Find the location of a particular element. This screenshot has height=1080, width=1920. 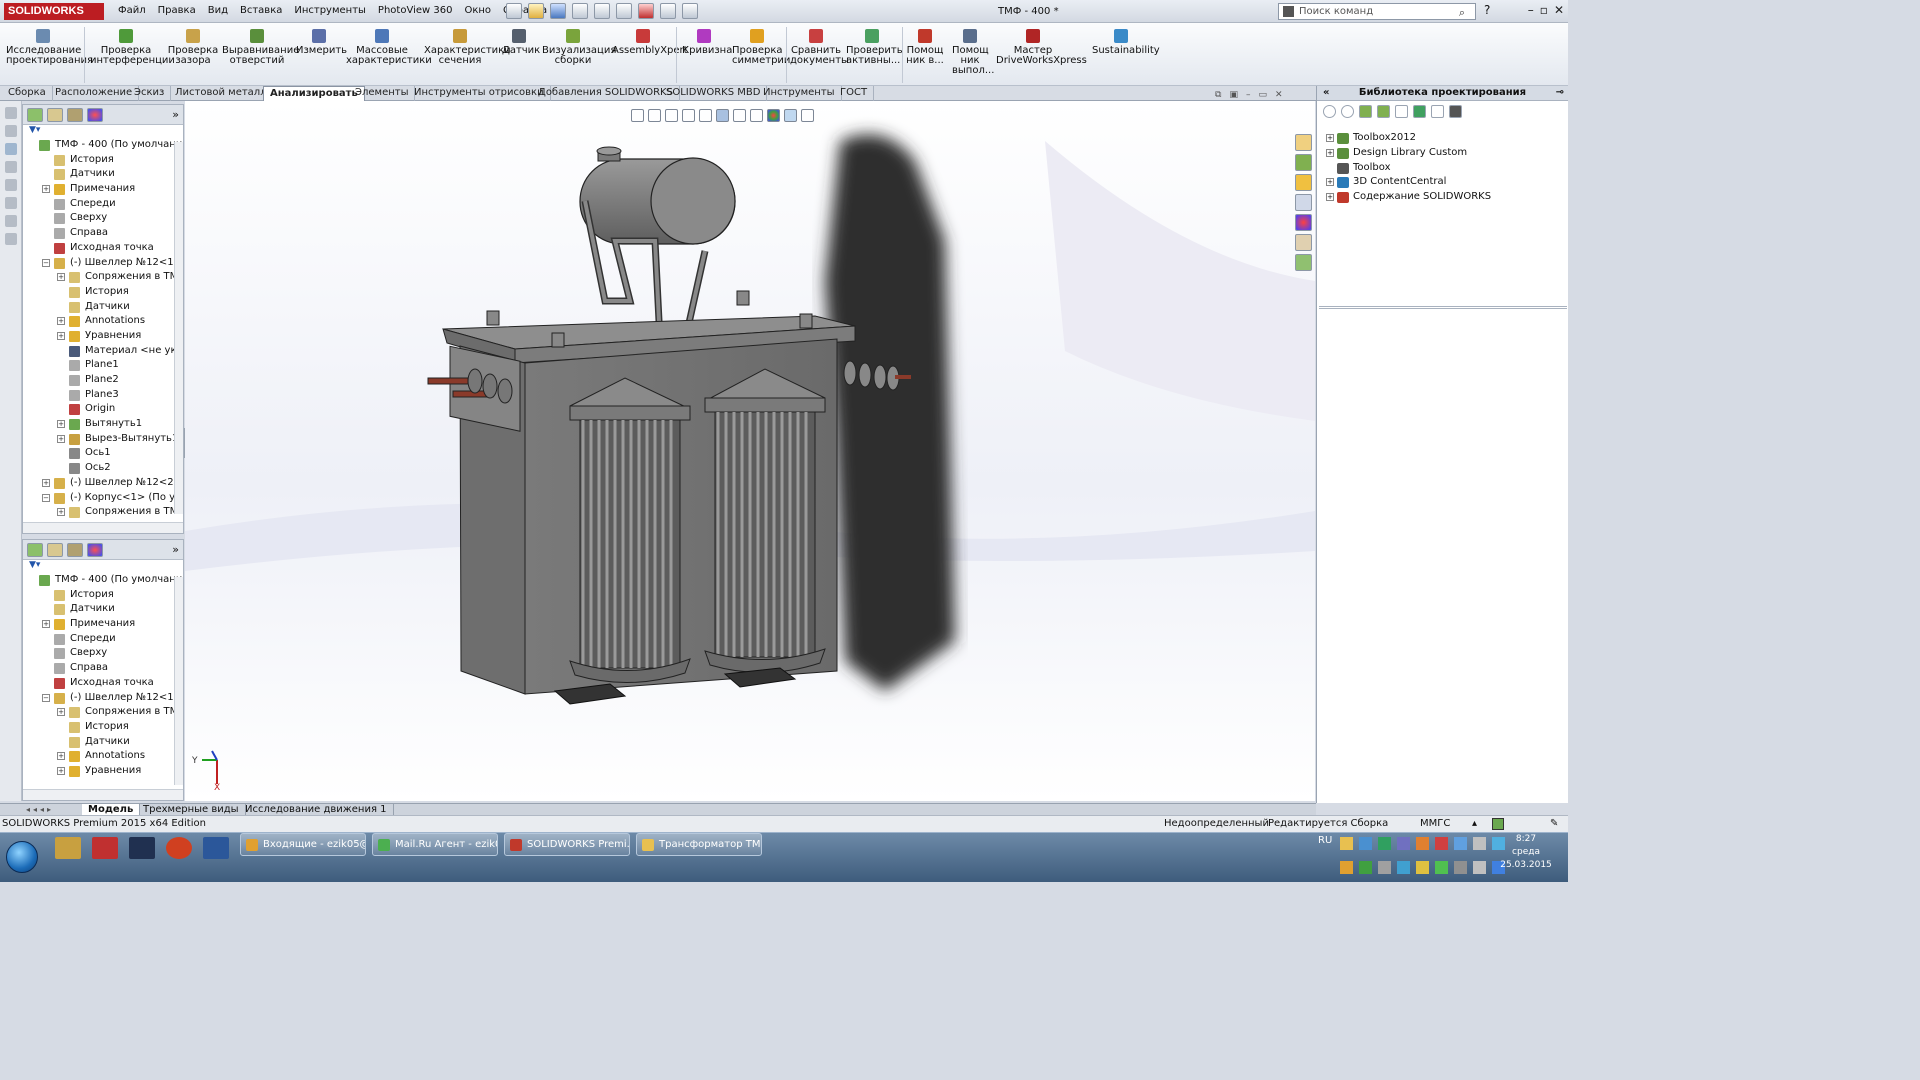

pane-splitter is located at coordinates (1443, 307).